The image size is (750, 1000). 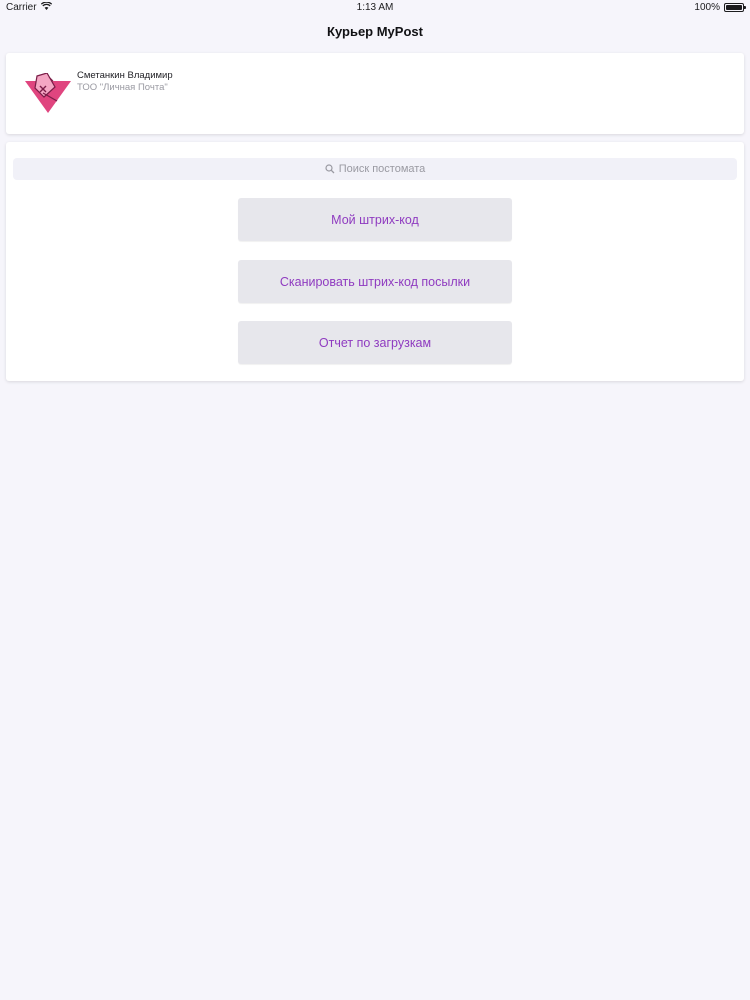 I want to click on uploads-report-button: Отчет по загрузкам, so click(x=375, y=342).